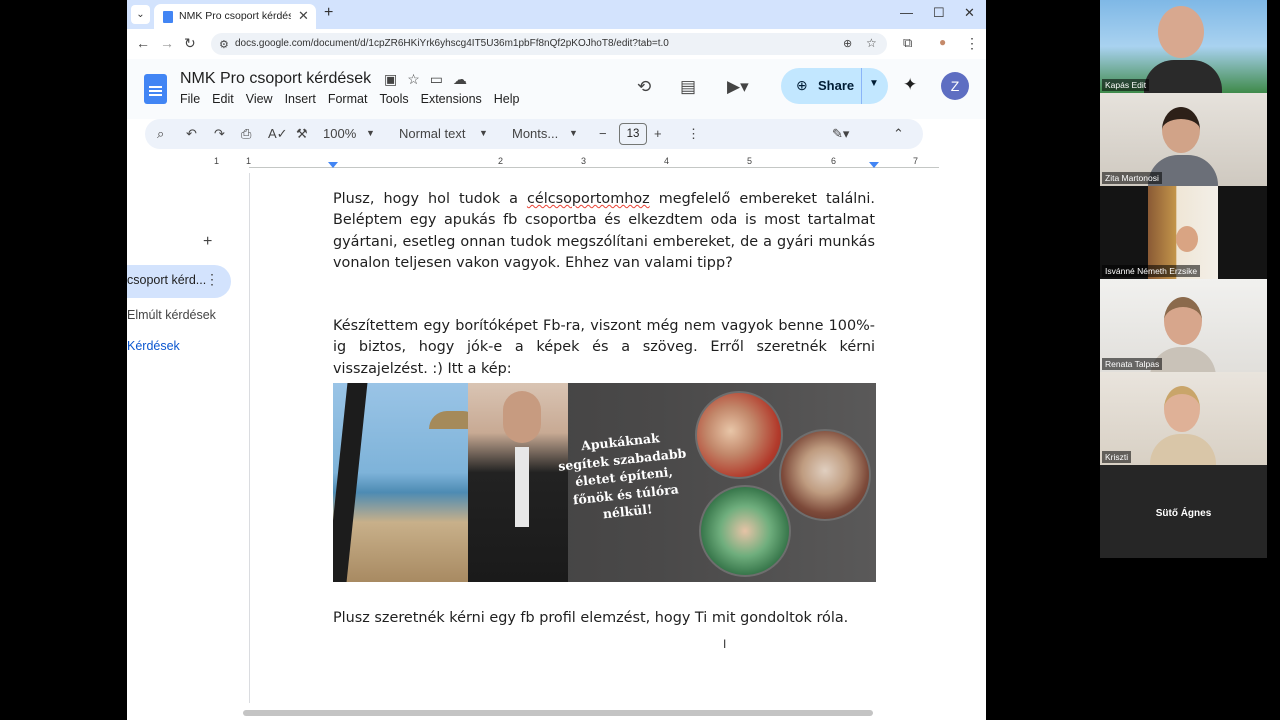 The height and width of the screenshot is (720, 1280). I want to click on menu-file: File, so click(190, 99).